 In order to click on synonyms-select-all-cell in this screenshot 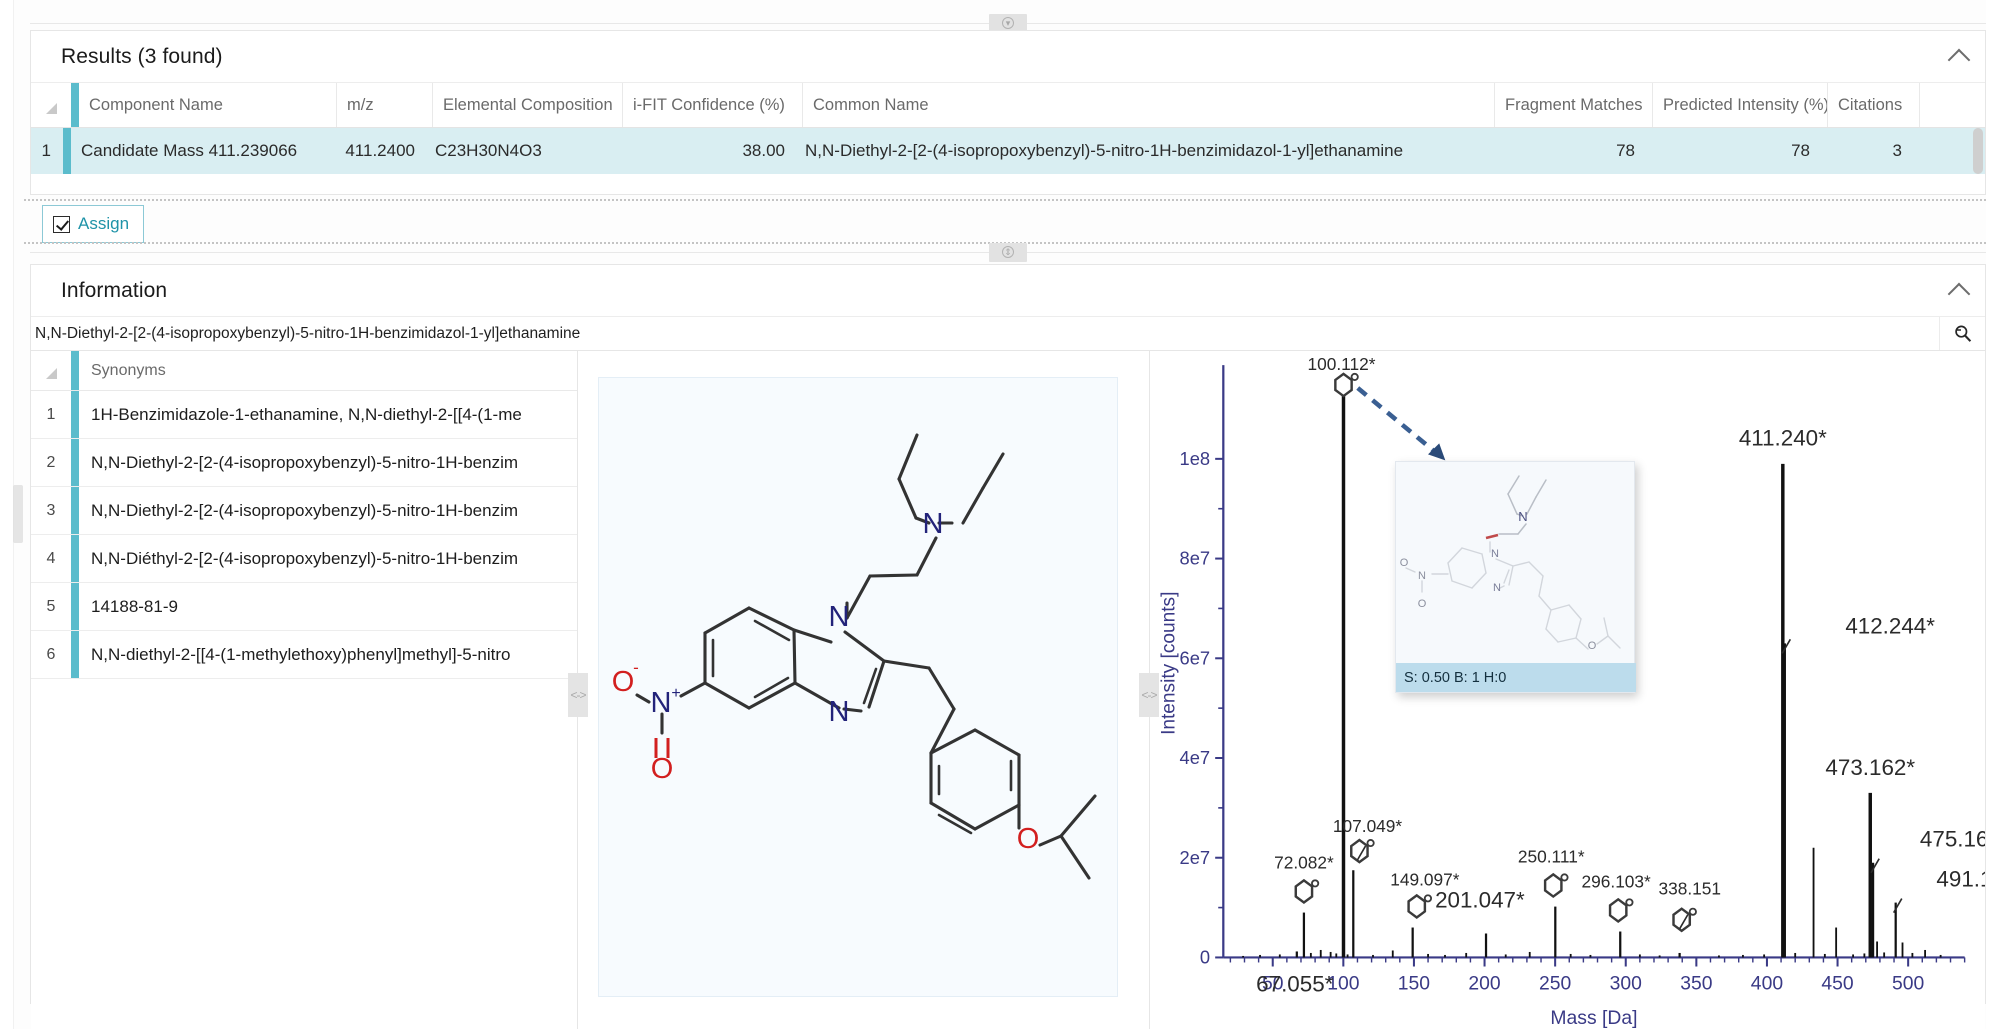, I will do `click(51, 370)`.